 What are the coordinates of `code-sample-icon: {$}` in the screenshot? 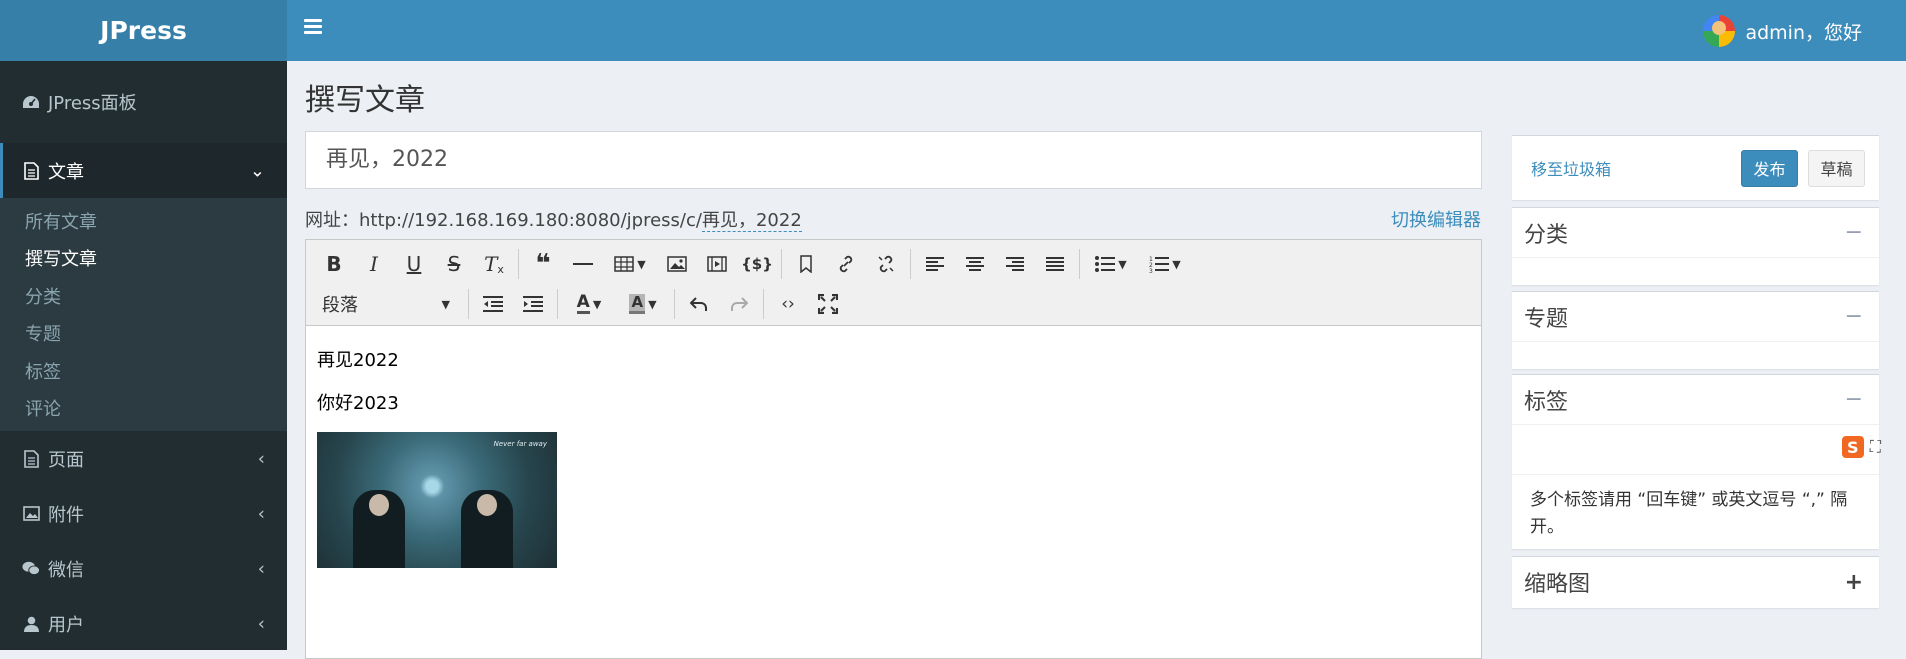 It's located at (757, 264).